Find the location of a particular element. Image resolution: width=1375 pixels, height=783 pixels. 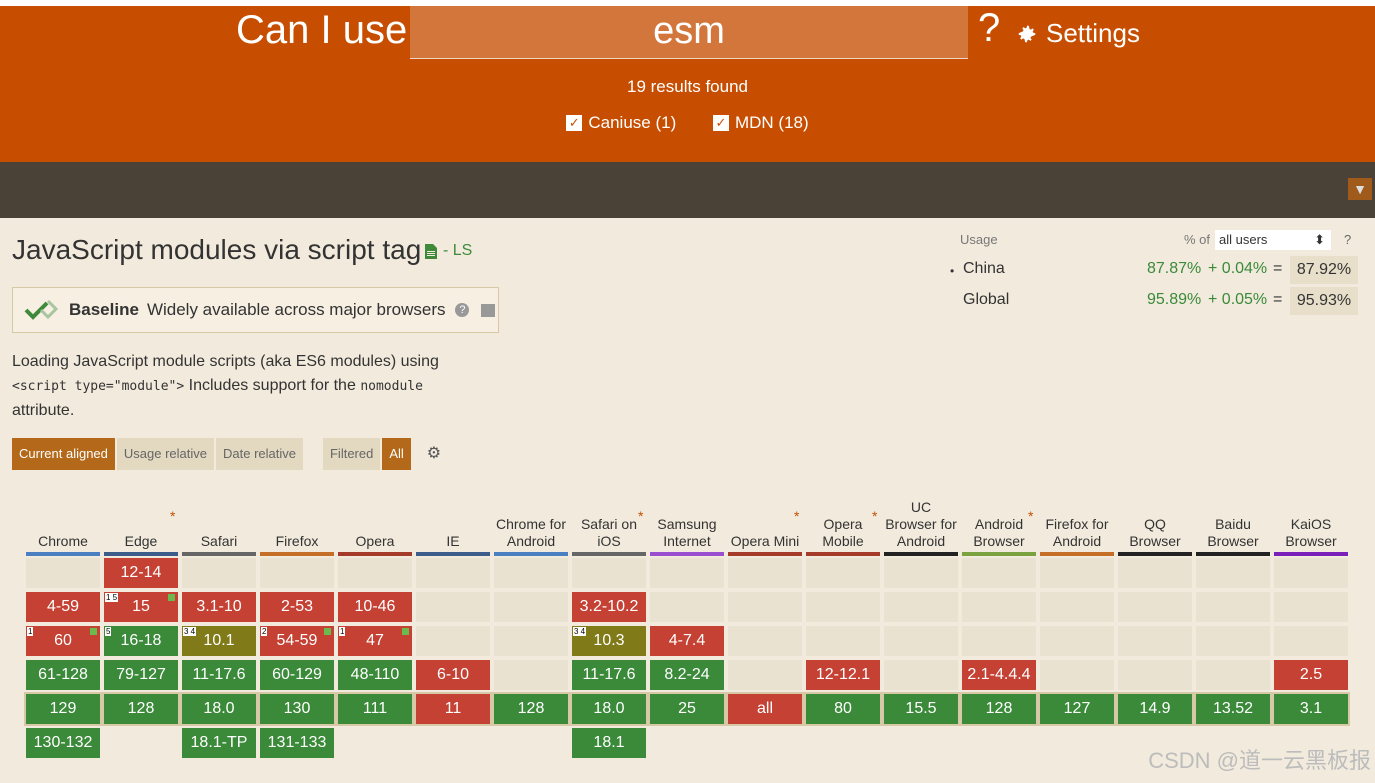

browser-header: Baidu Browser is located at coordinates (1233, 514).